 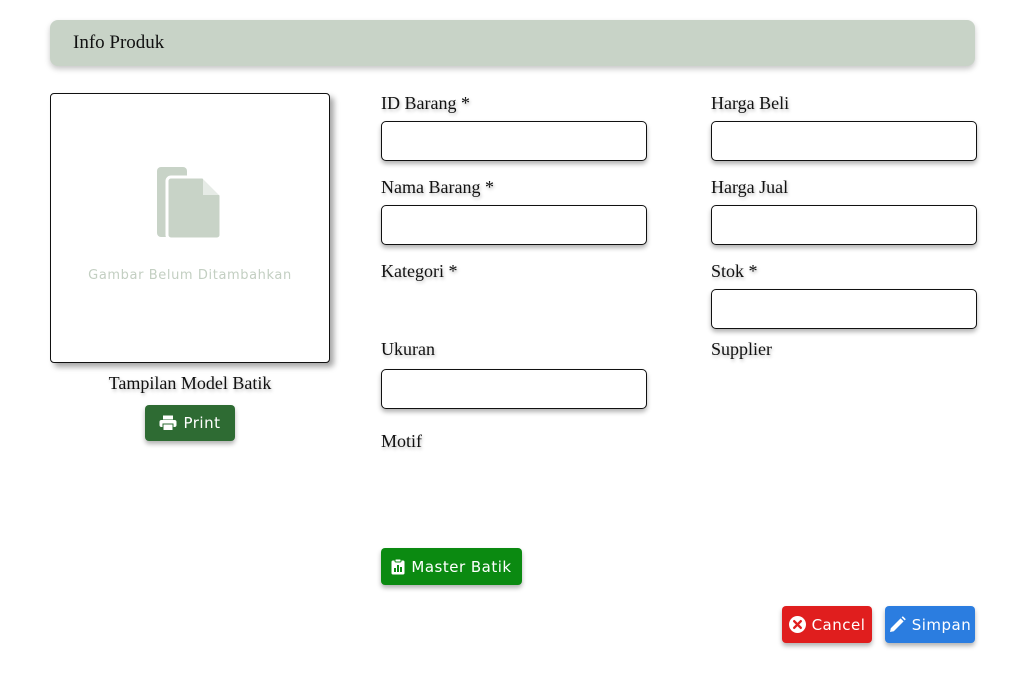 What do you see at coordinates (941, 624) in the screenshot?
I see `simpan-button-label: Simpan` at bounding box center [941, 624].